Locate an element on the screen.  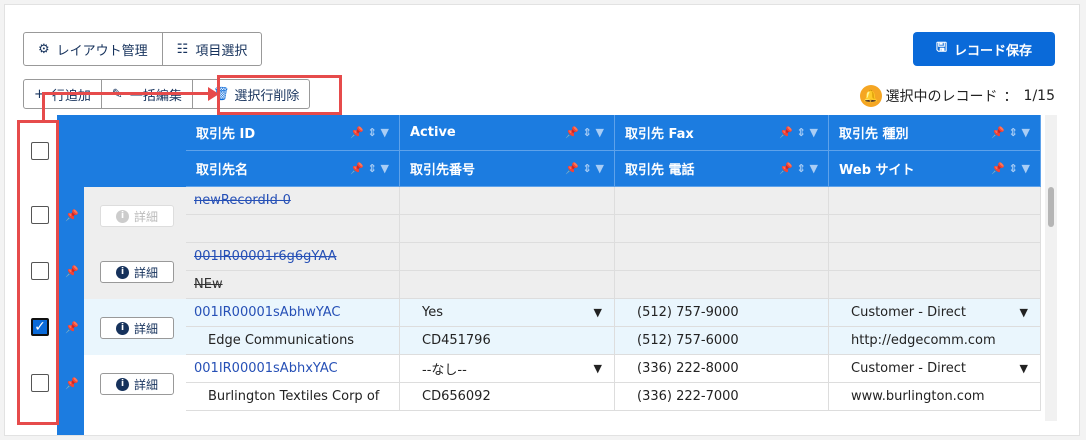
save-record-button: 🖫 レコード保存 is located at coordinates (984, 49).